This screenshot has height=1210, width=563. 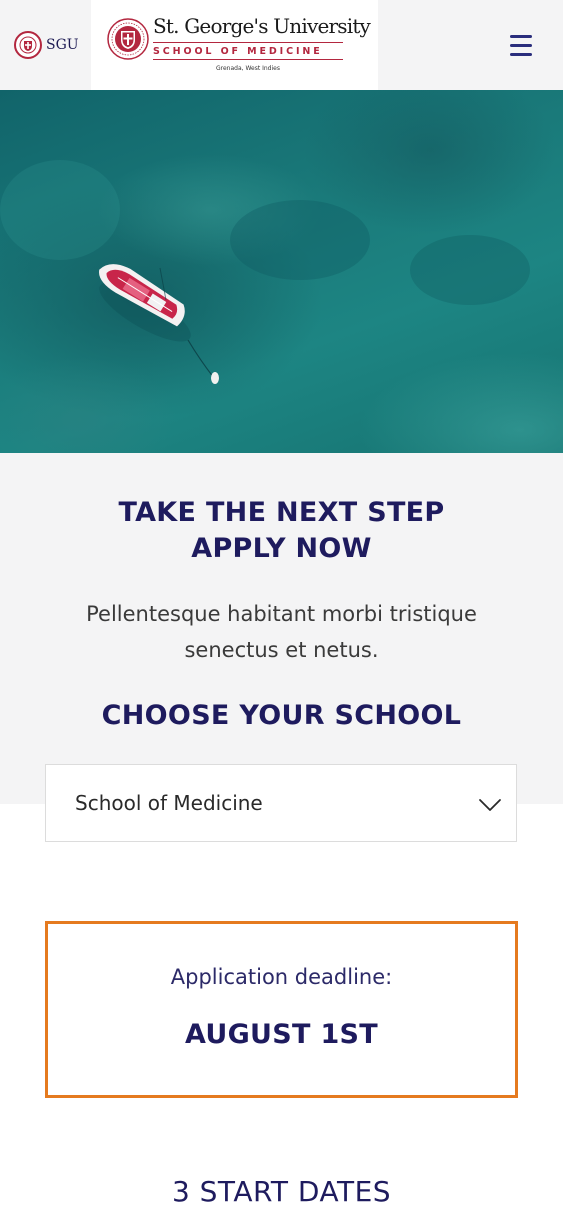 I want to click on start-dates-title: 3 START DATES, so click(x=281, y=1191).